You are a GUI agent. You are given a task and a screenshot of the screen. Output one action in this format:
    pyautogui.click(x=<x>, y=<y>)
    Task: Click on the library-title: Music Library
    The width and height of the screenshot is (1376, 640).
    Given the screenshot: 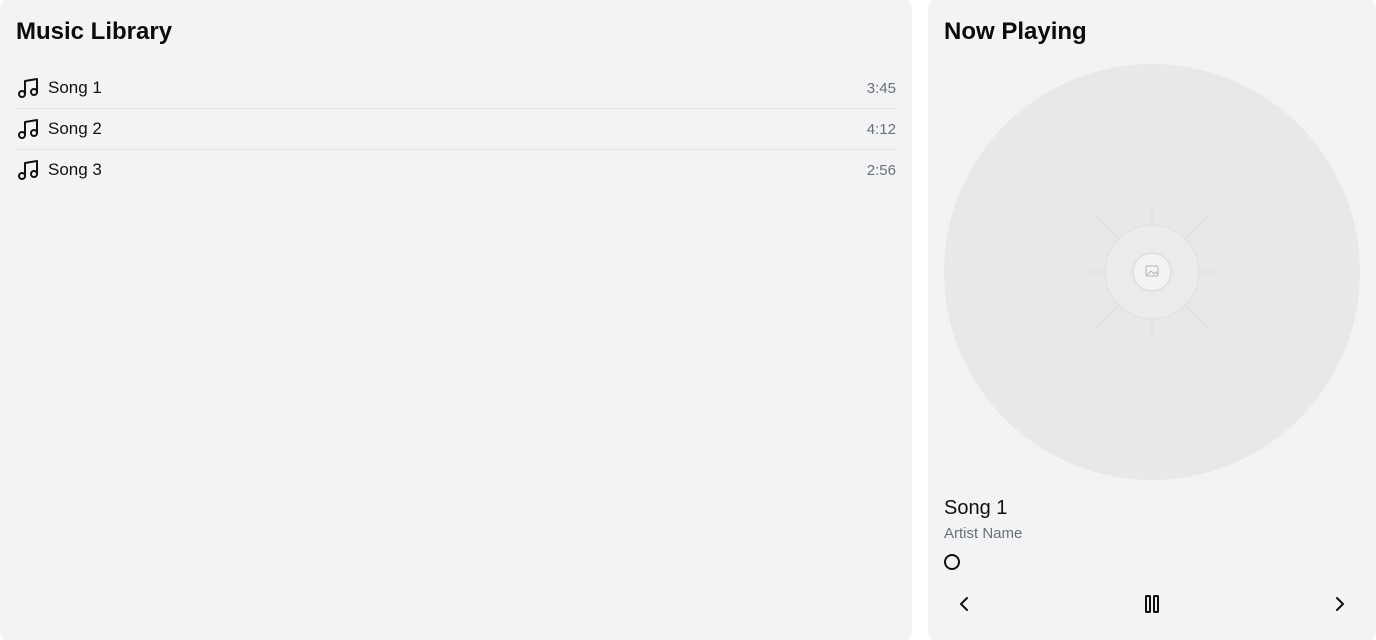 What is the action you would take?
    pyautogui.click(x=94, y=31)
    